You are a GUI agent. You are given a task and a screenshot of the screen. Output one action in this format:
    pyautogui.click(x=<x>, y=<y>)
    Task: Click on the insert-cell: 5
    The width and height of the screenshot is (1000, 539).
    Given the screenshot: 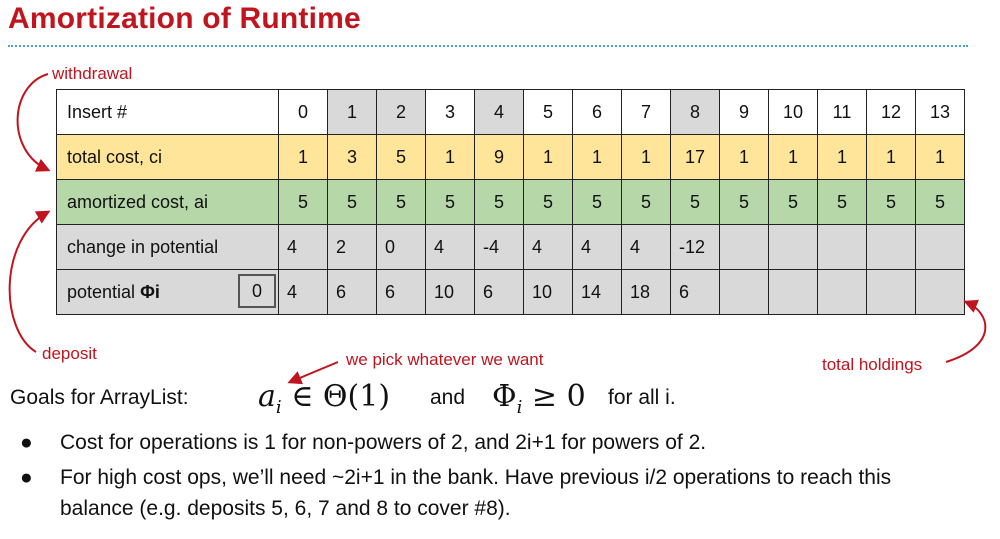 What is the action you would take?
    pyautogui.click(x=548, y=112)
    